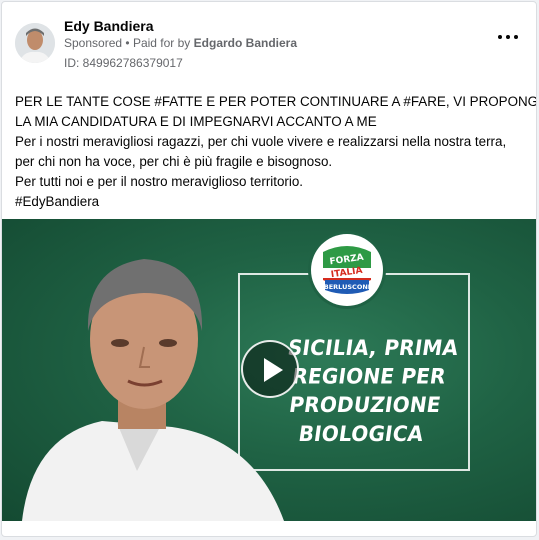 This screenshot has width=539, height=540. I want to click on ad-id: ID: 849962786379017, so click(123, 63).